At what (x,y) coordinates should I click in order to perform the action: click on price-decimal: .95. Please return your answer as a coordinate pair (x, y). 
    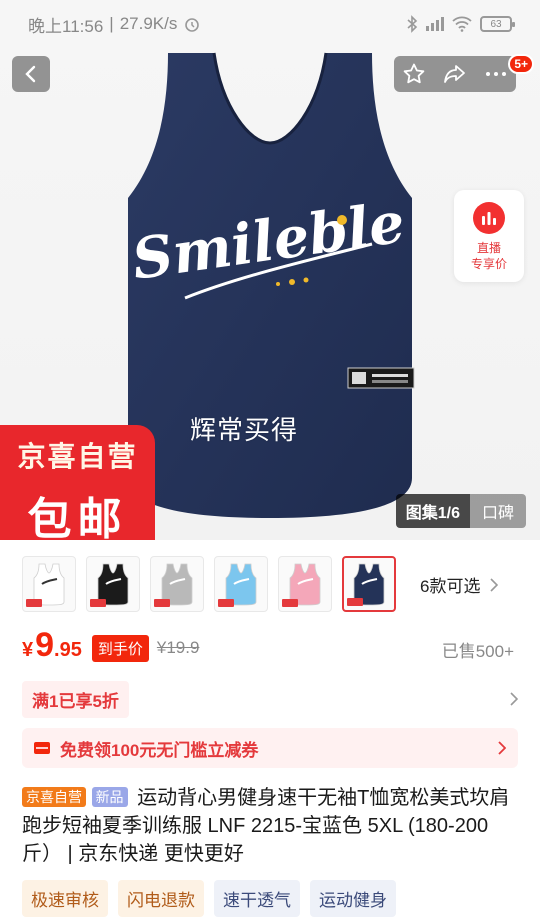
    Looking at the image, I should click on (68, 650).